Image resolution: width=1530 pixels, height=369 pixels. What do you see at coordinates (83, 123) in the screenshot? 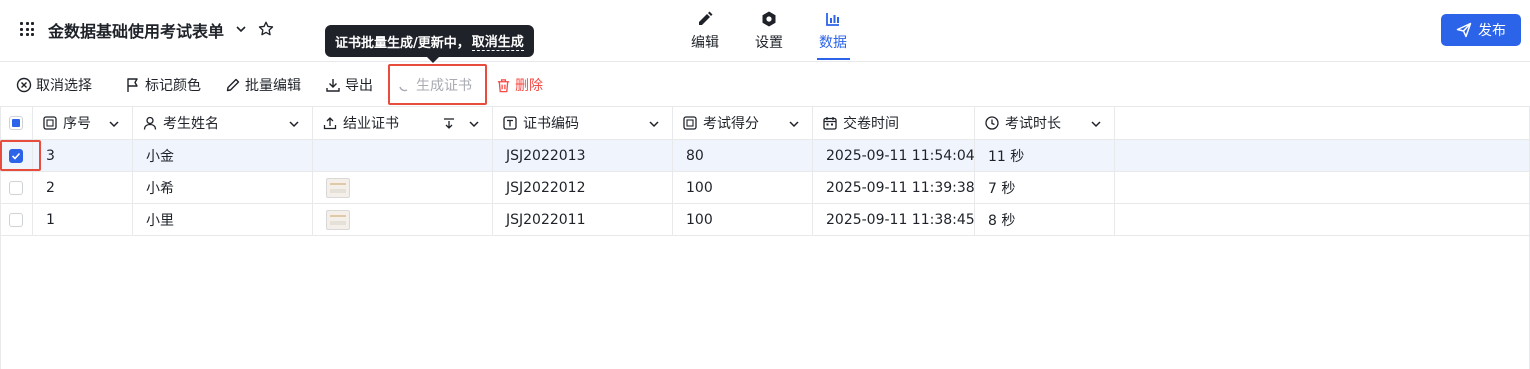
I see `header-seq: 序号` at bounding box center [83, 123].